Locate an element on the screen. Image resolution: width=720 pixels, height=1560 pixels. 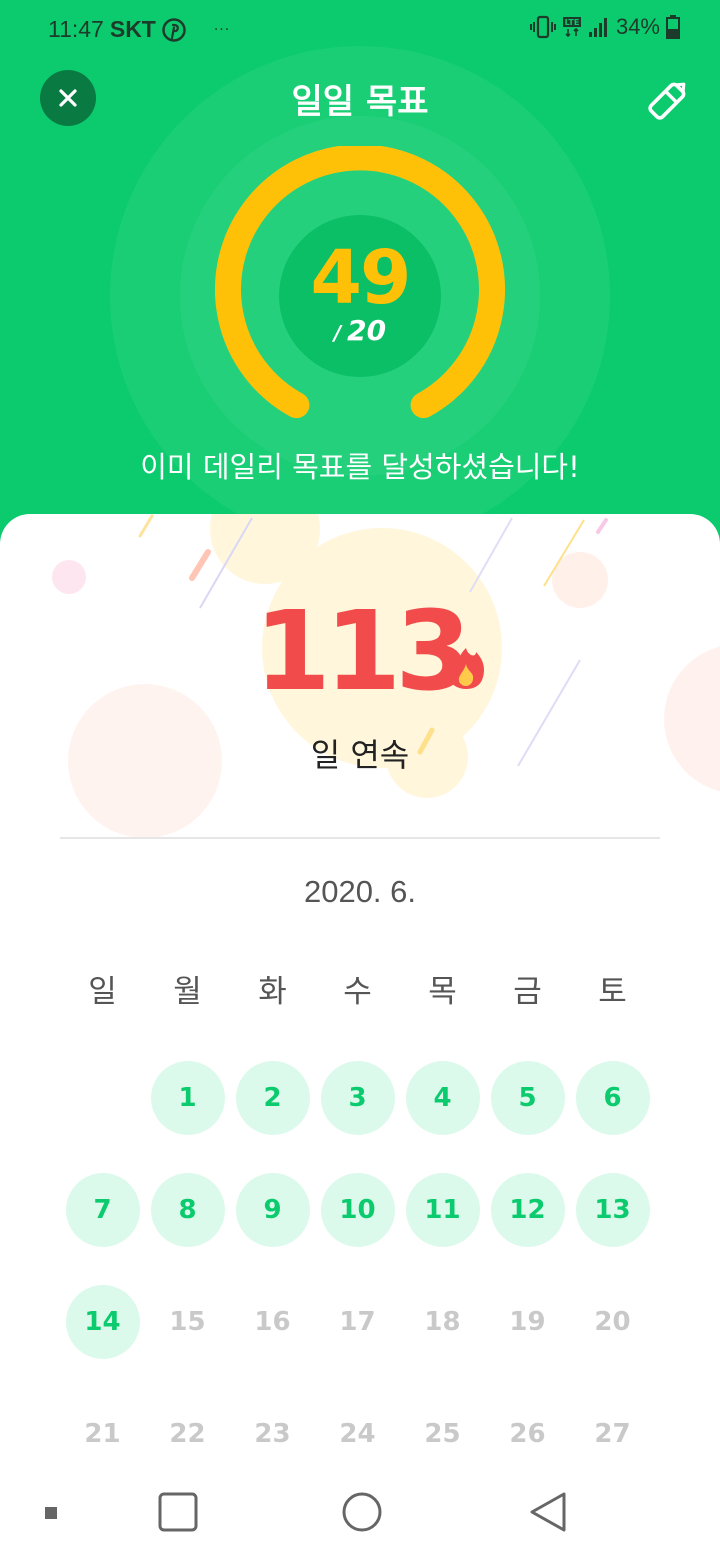
calendar-day: 16 is located at coordinates (272, 1322).